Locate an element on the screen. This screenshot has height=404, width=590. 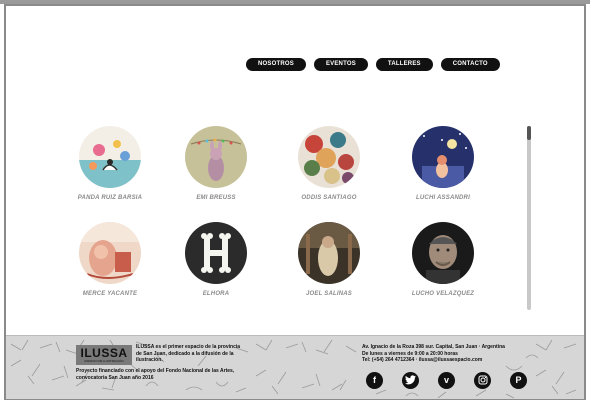
artist-card-elhora: ELHORA is located at coordinates (216, 259).